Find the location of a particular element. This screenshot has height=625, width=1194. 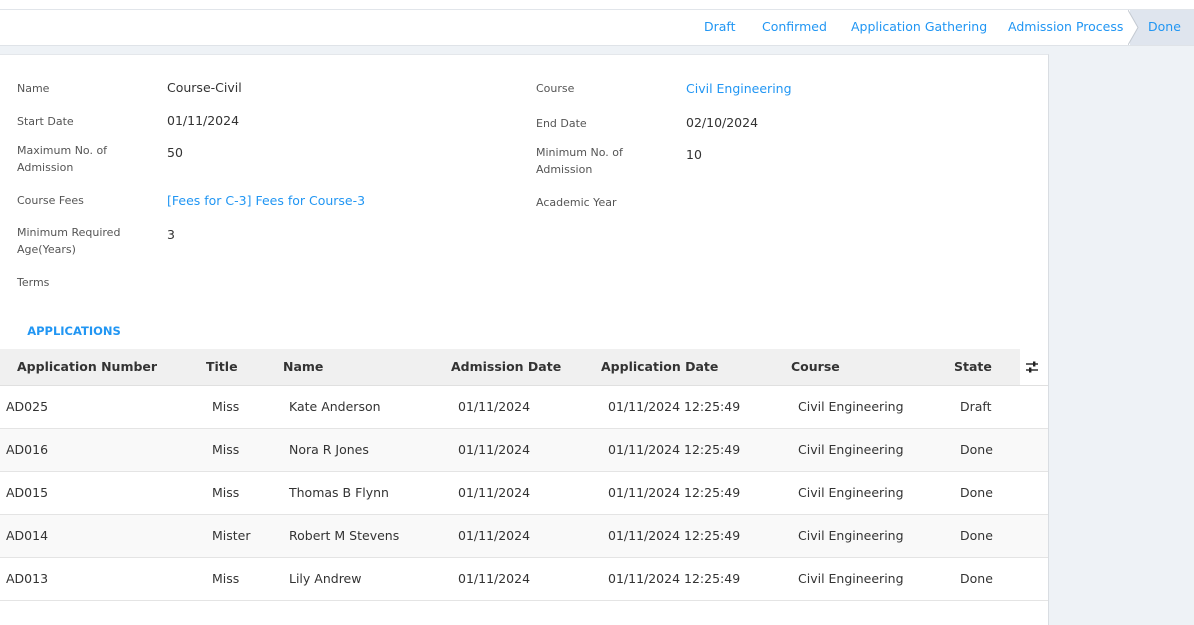

stage-application-gathering: Application Gathering is located at coordinates (919, 27).